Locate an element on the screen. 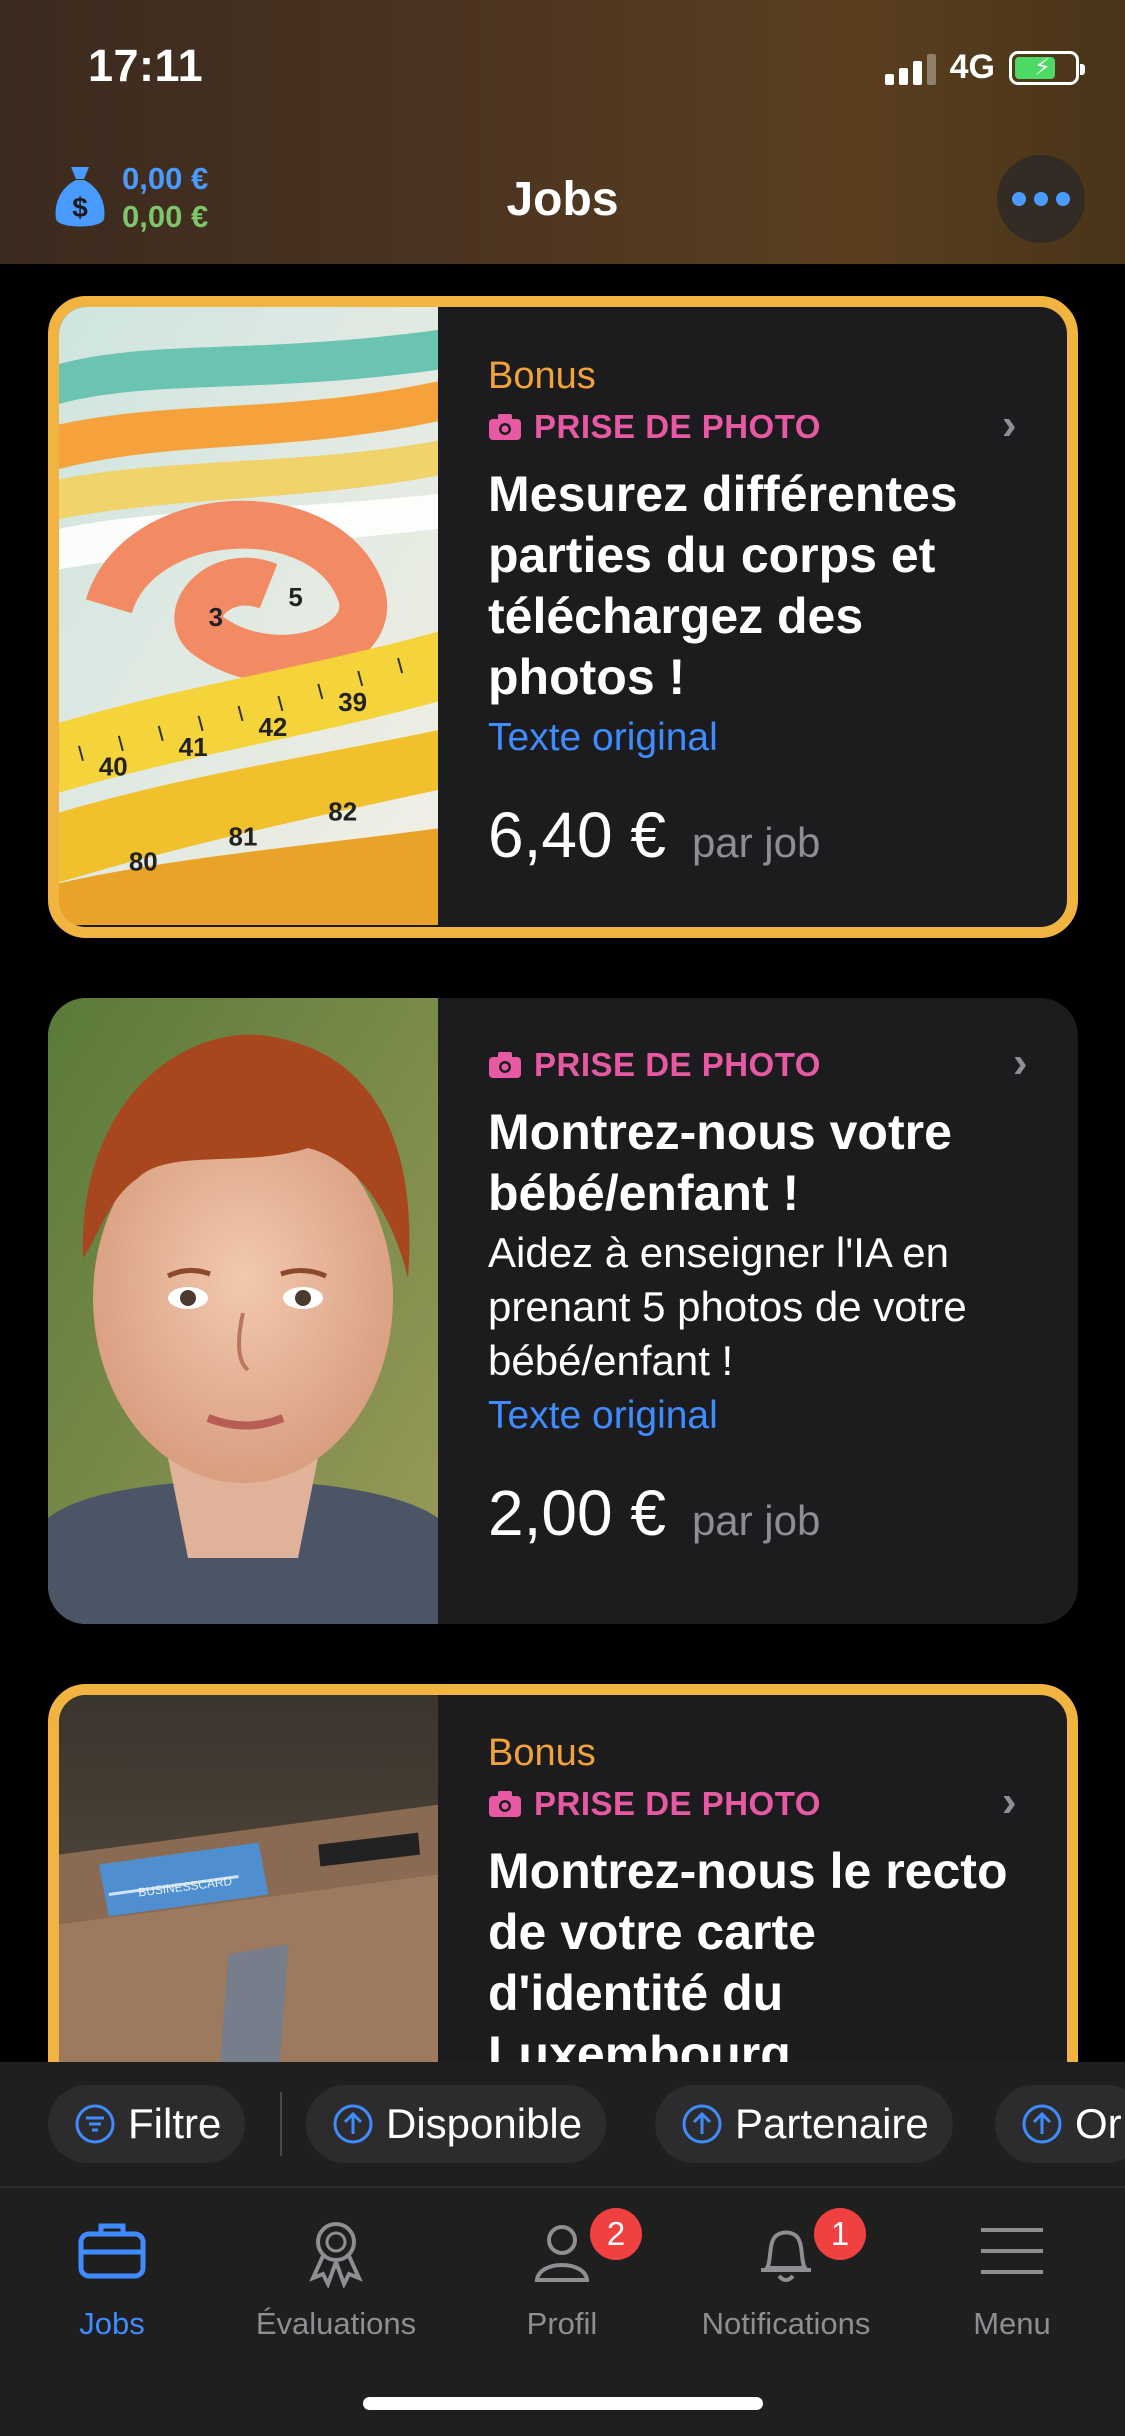 The image size is (1125, 2436). hamburger-icon is located at coordinates (1012, 2251).